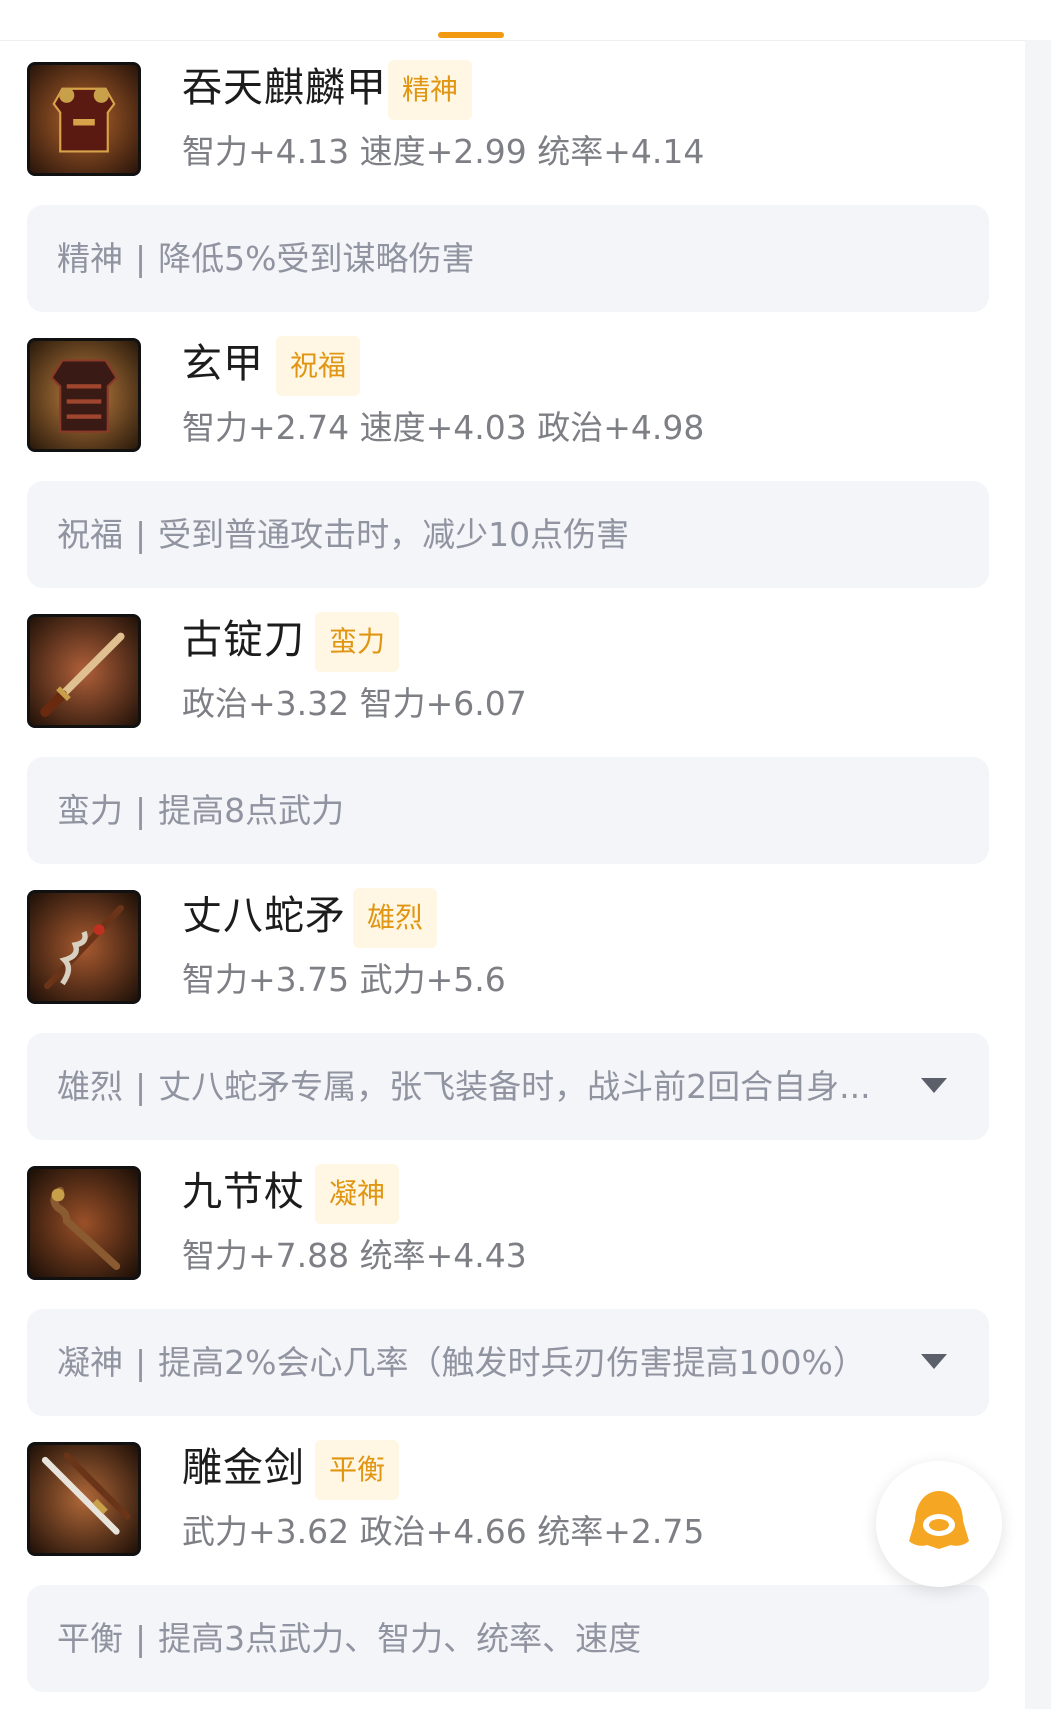 The width and height of the screenshot is (1051, 1709). What do you see at coordinates (357, 642) in the screenshot?
I see `skill-badge: 蛮力` at bounding box center [357, 642].